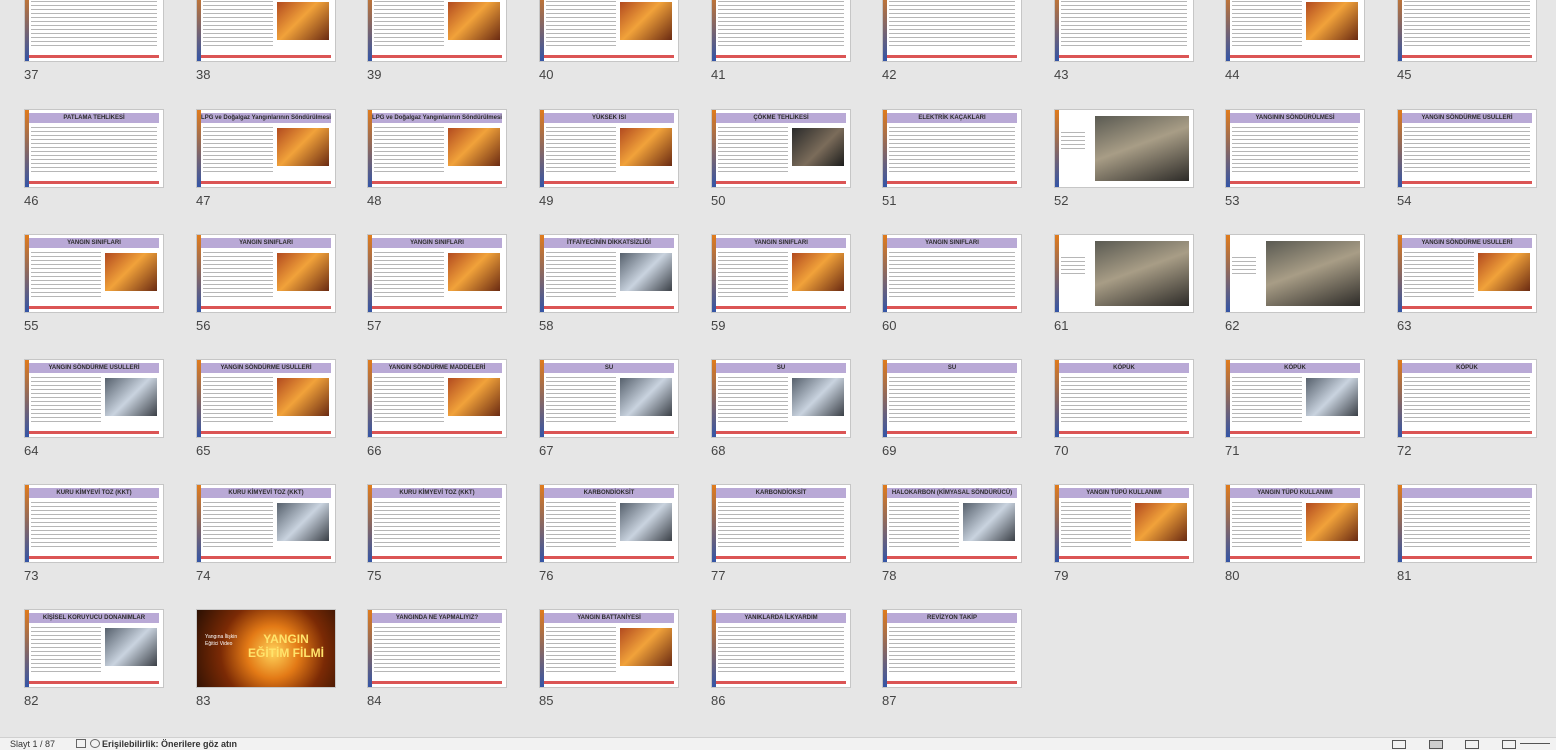 The image size is (1556, 750). I want to click on slide-number: 66, so click(374, 450).